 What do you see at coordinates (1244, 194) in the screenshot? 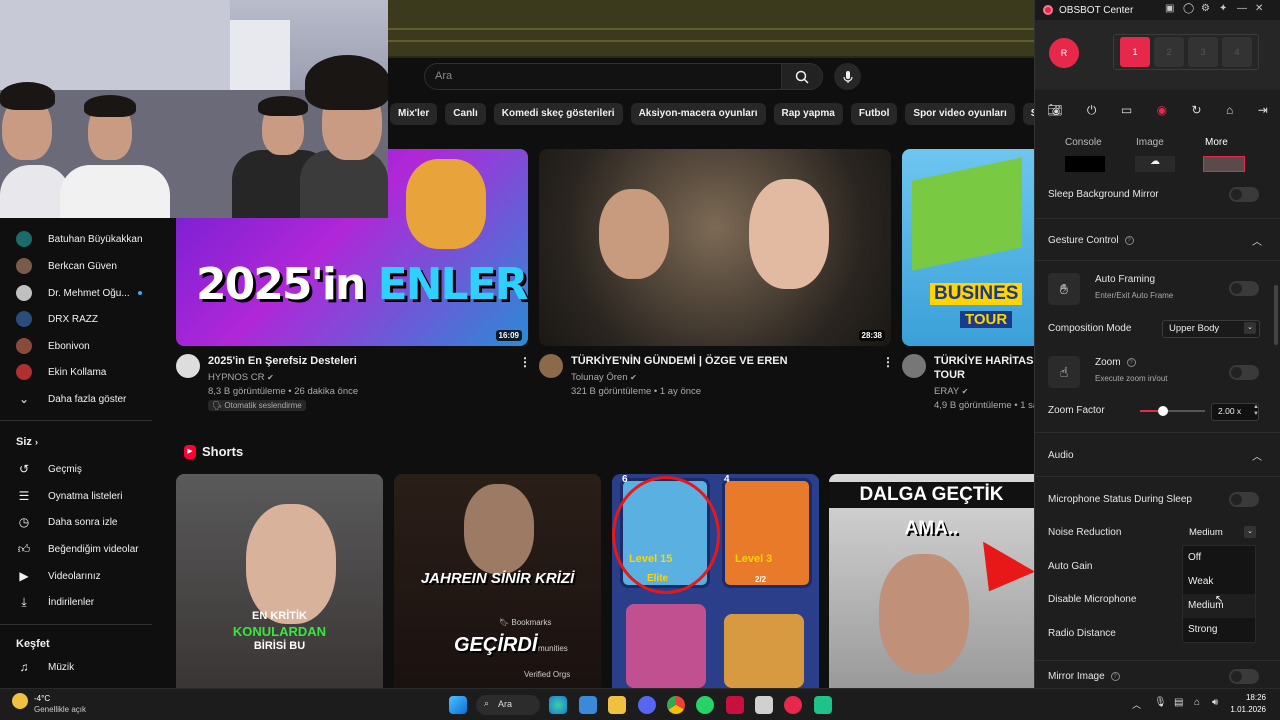
I see `sleep-bg-mirror-toggle` at bounding box center [1244, 194].